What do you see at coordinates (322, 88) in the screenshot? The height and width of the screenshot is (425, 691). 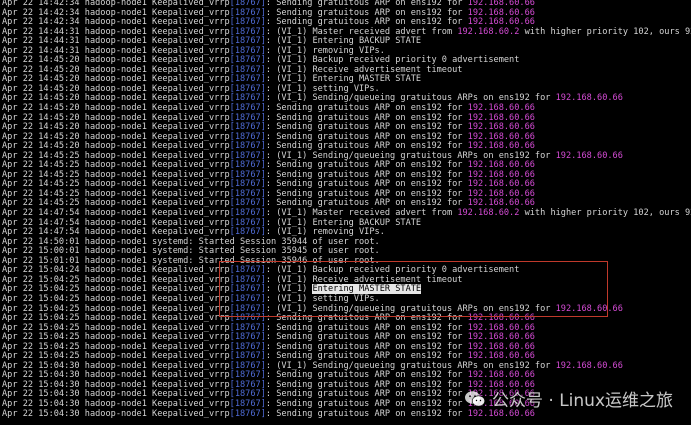 I see `log-message: : (VI_1) setting VIPs.` at bounding box center [322, 88].